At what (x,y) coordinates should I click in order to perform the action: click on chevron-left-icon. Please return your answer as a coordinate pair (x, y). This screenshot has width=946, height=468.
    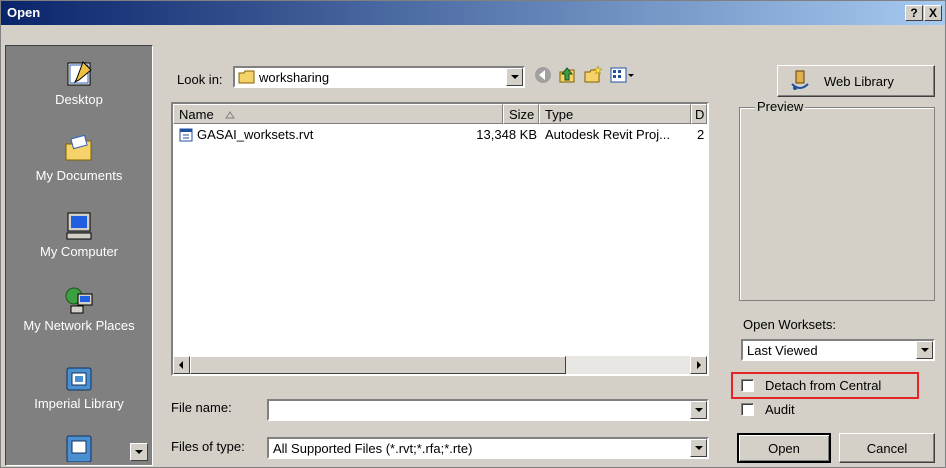
    Looking at the image, I should click on (181, 365).